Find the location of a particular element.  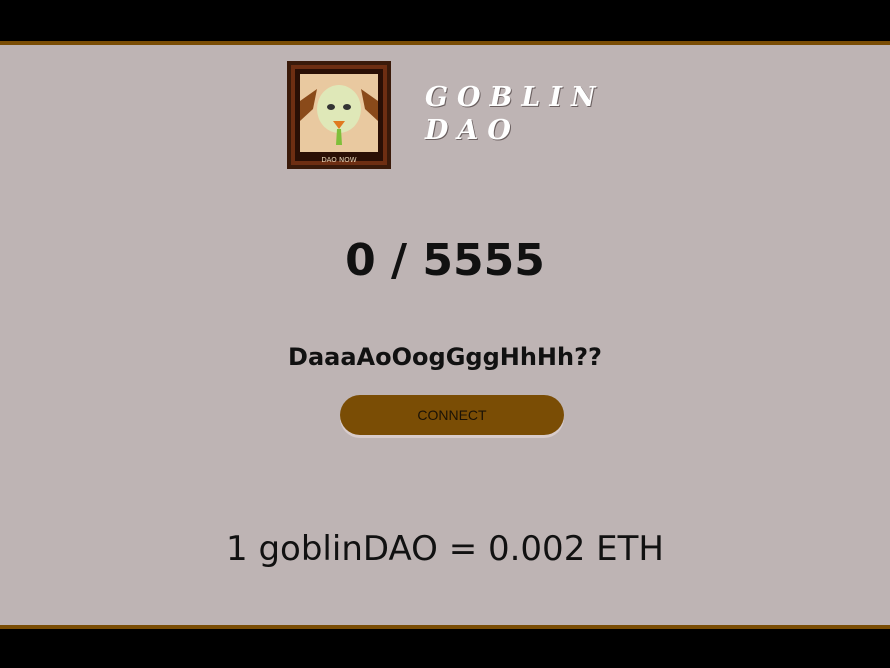

brand-line-2: DAO is located at coordinates (472, 130).